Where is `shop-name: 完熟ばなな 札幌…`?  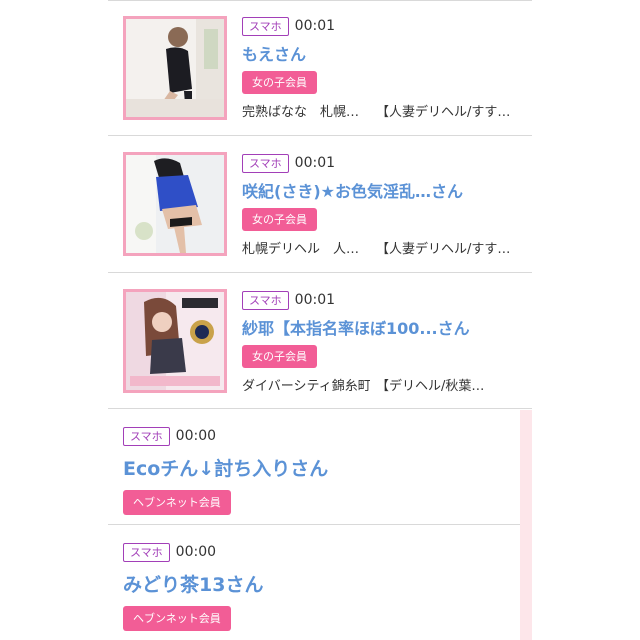 shop-name: 完熟ばなな 札幌… is located at coordinates (306, 110).